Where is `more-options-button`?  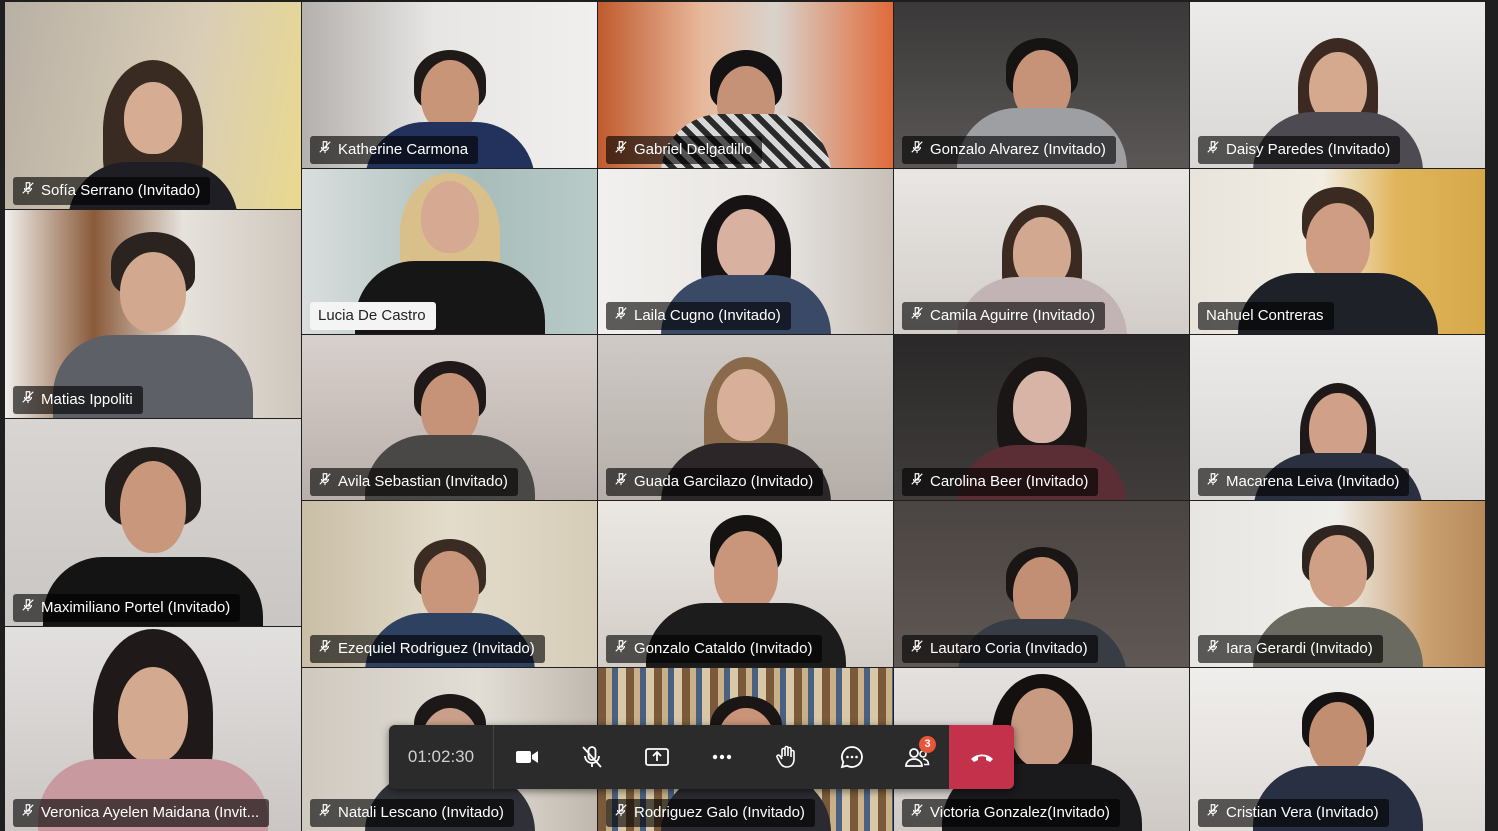
more-options-button is located at coordinates (721, 757).